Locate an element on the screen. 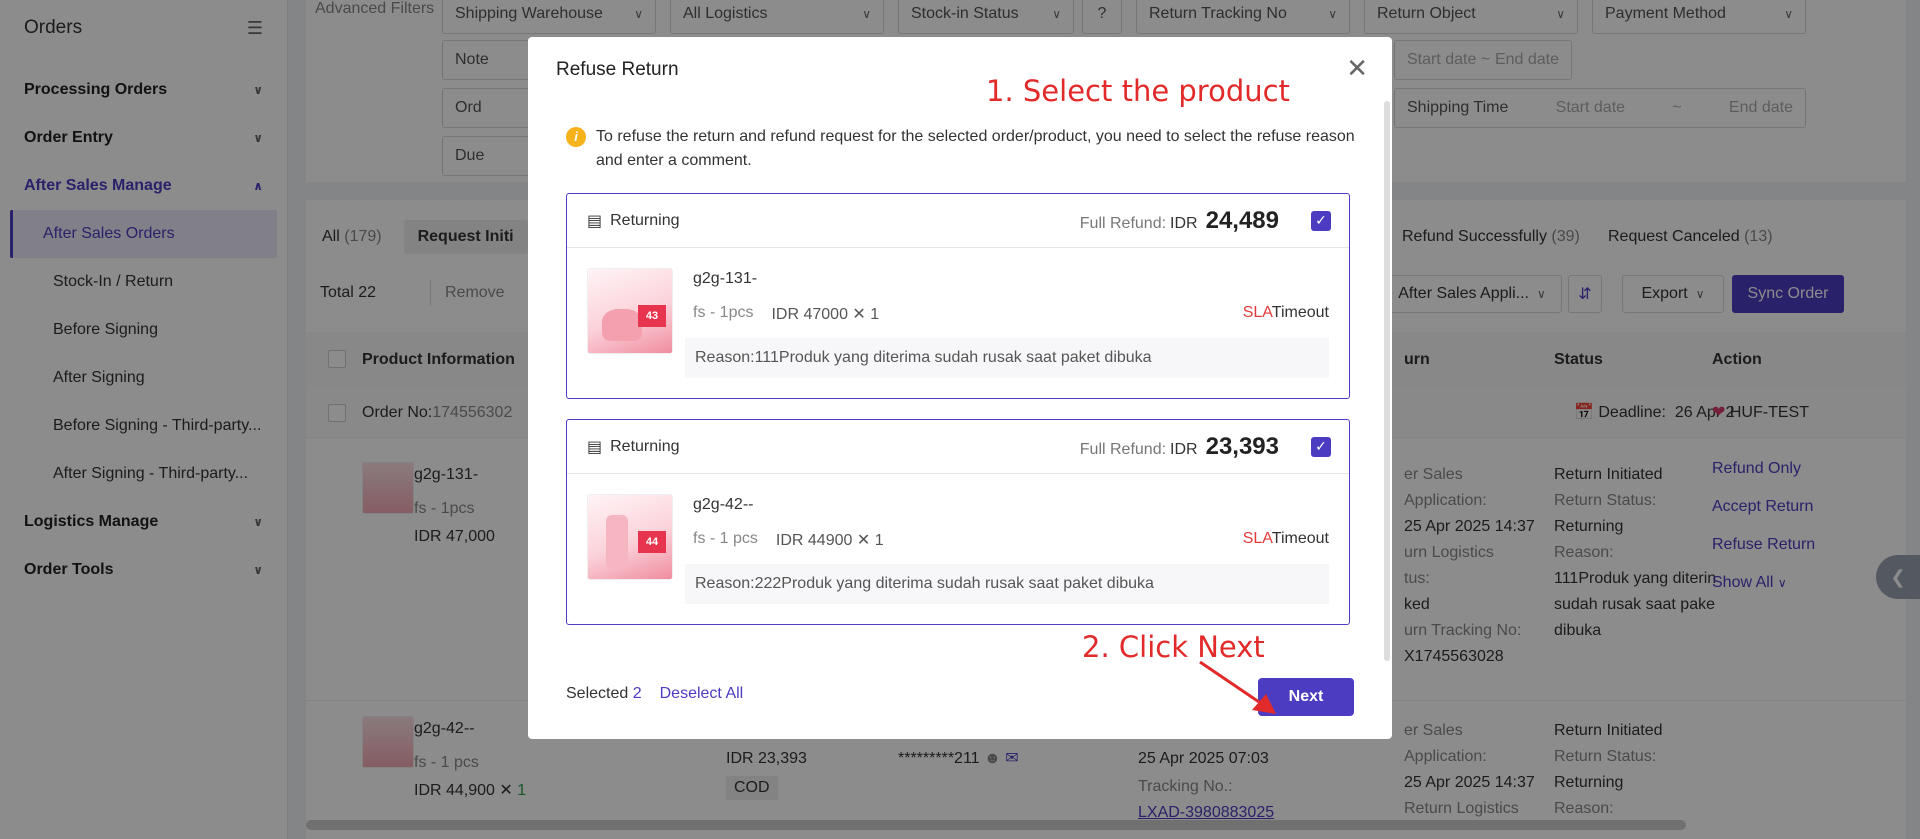 Image resolution: width=1920 pixels, height=839 pixels. dialog-footer: Selected 2 Deselect All is located at coordinates (654, 694).